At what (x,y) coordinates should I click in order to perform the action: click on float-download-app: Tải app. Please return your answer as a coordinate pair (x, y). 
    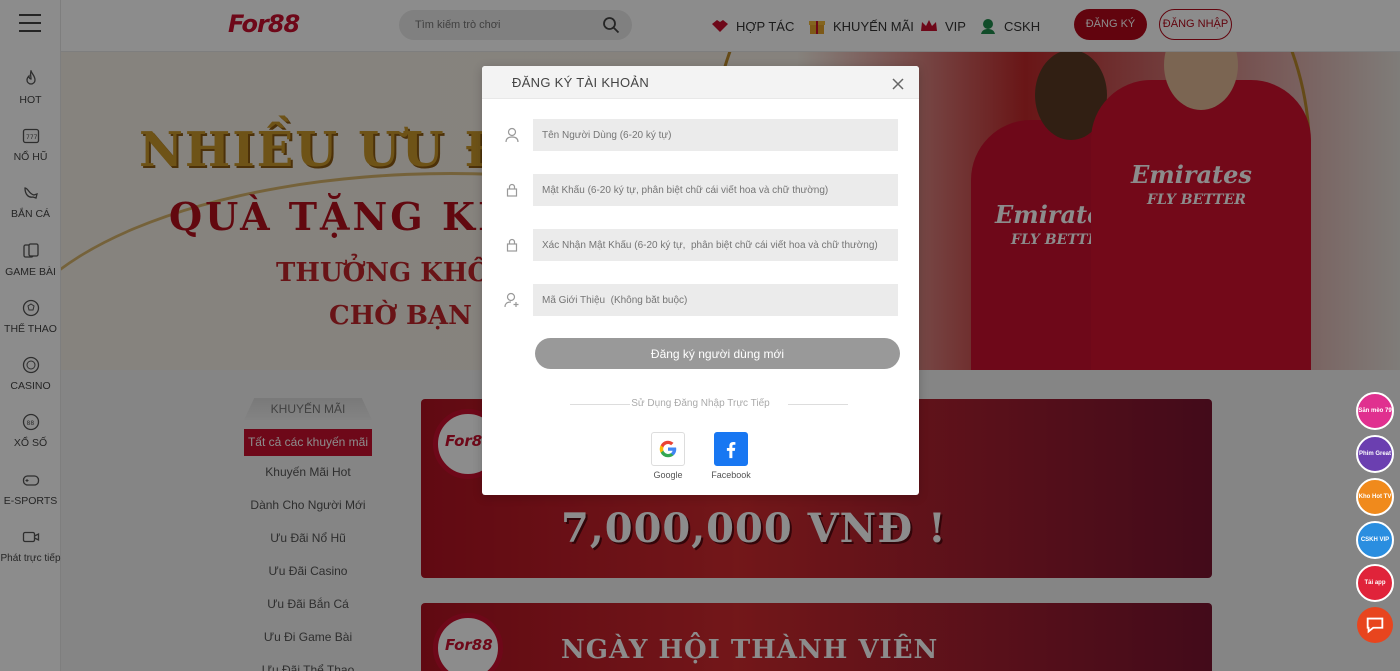
    Looking at the image, I should click on (1375, 583).